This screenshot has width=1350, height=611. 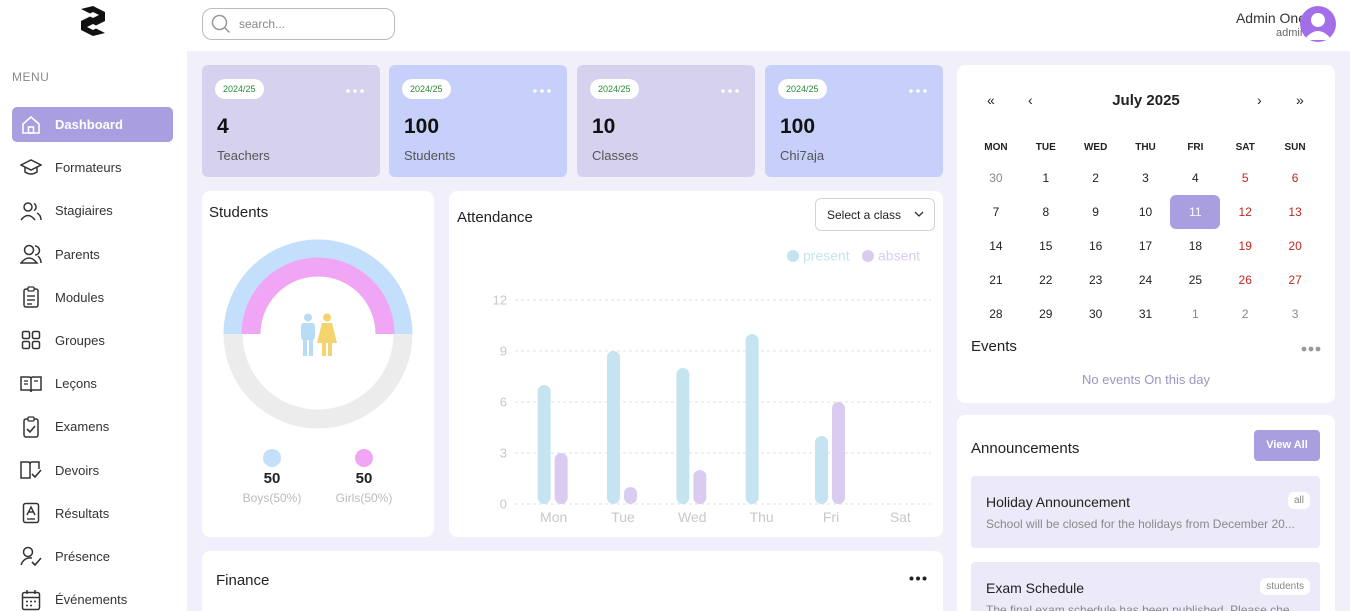 I want to click on sidebar-item-stagiaires: Stagiaires, so click(x=92, y=210).